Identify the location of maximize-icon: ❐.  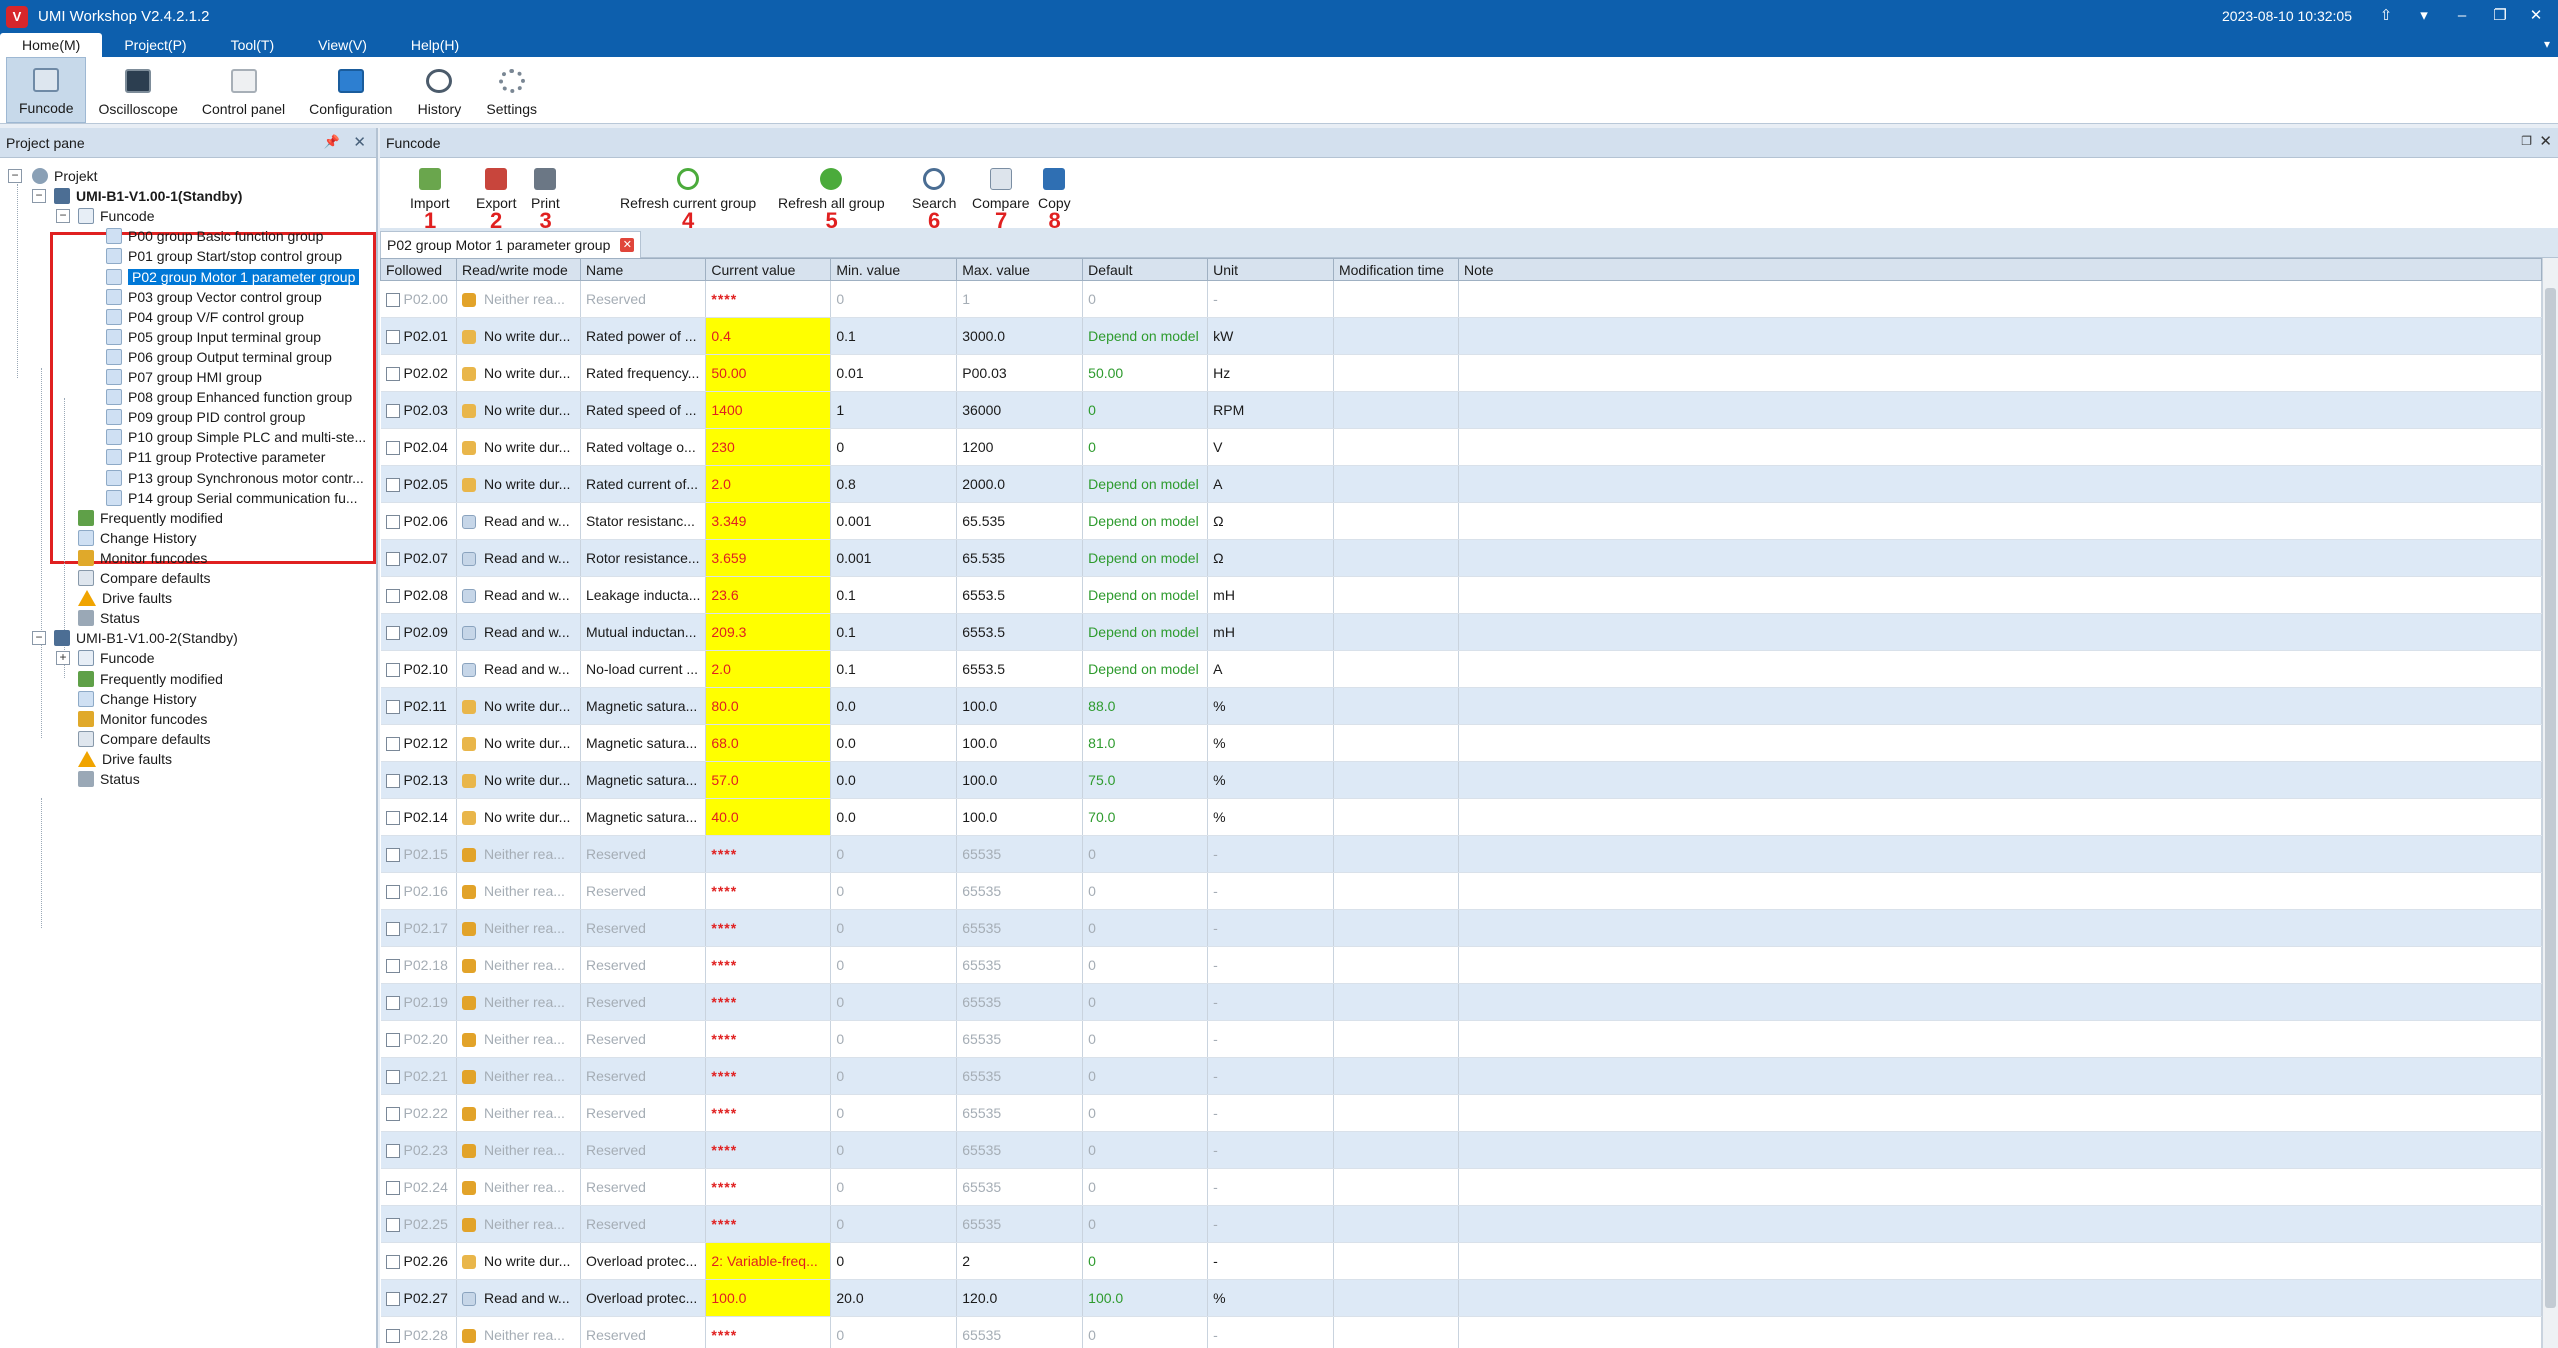
(2526, 141).